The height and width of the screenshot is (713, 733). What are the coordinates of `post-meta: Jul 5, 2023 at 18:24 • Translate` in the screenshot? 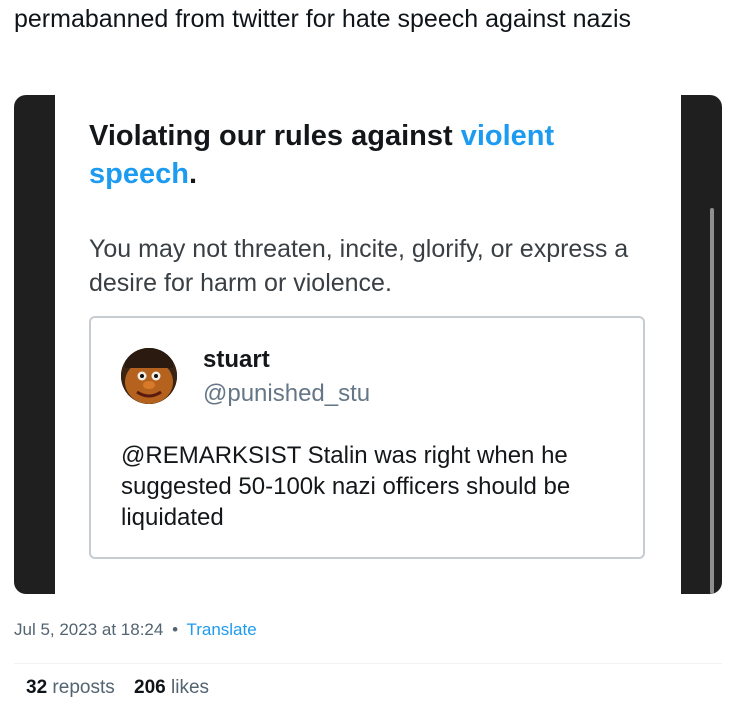 It's located at (135, 630).